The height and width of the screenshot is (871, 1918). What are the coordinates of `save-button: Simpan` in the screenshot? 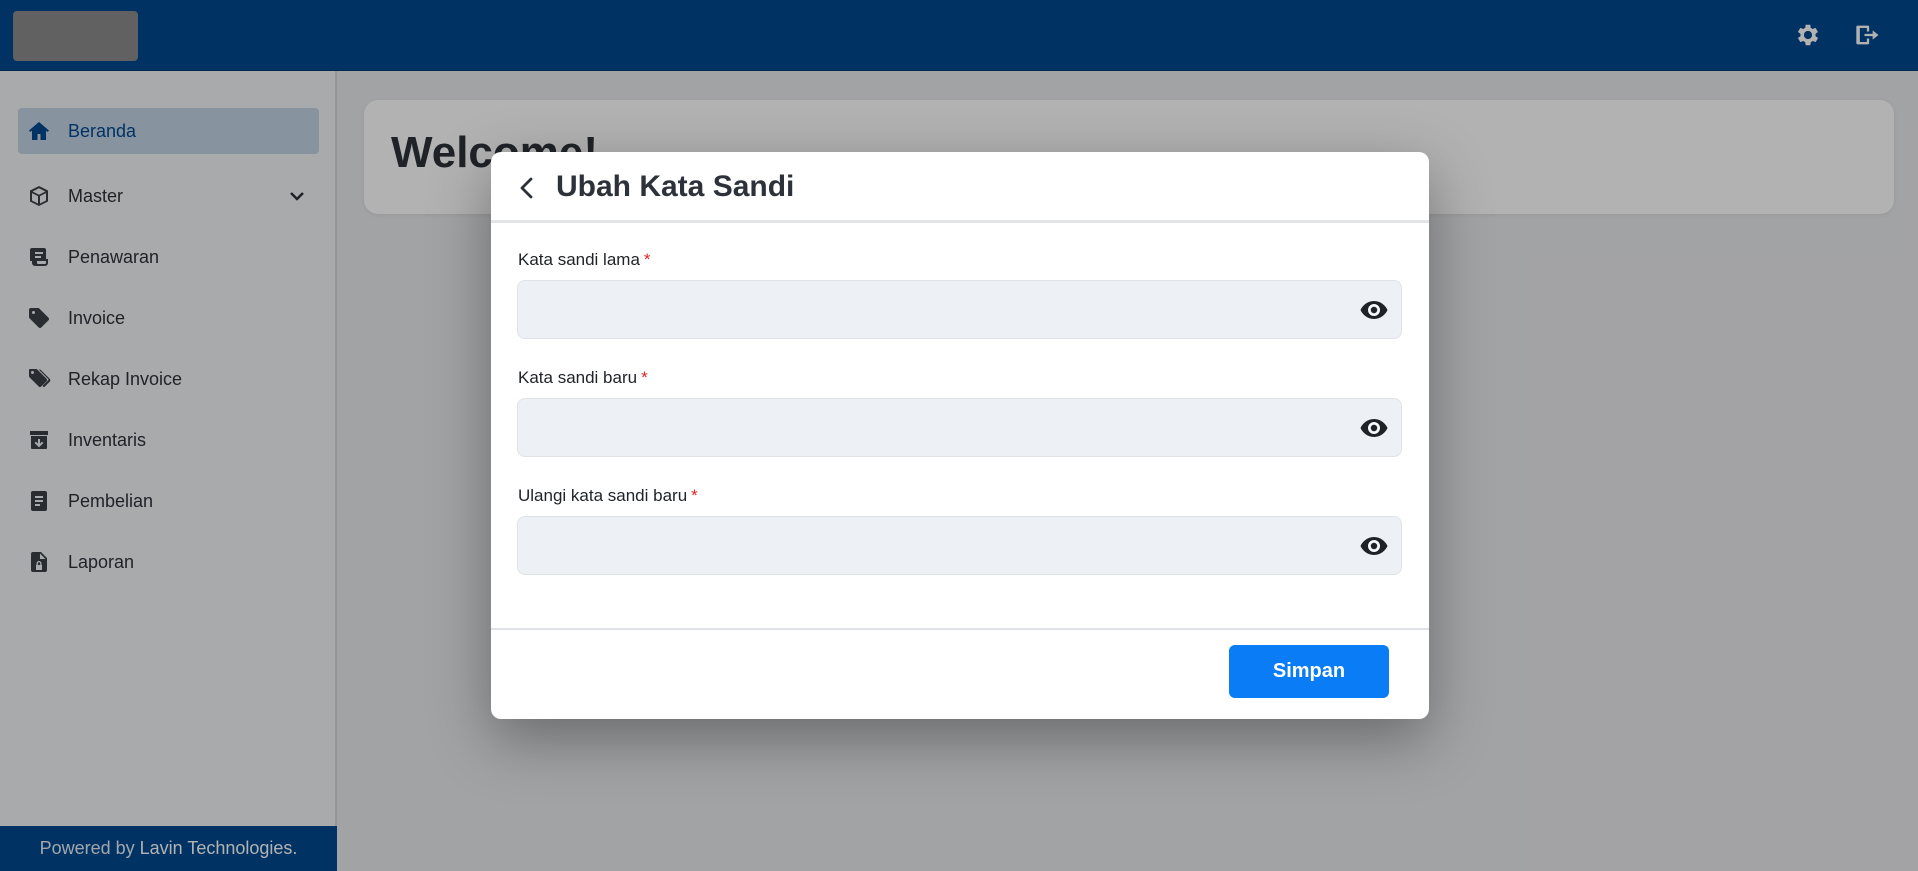 It's located at (1309, 671).